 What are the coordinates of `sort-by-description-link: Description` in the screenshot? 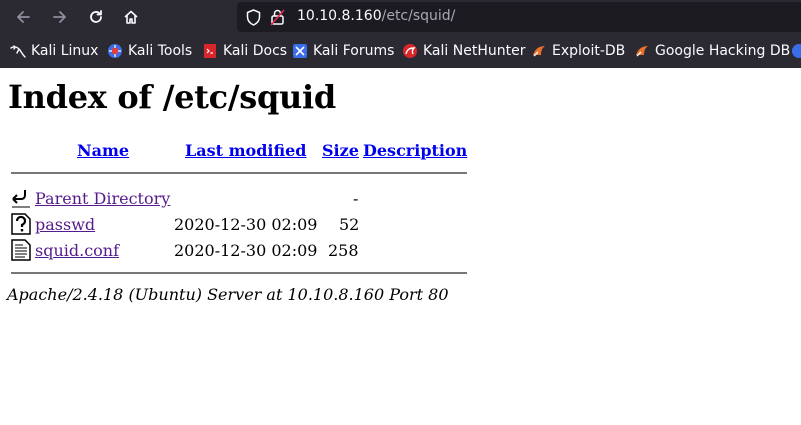 It's located at (415, 150).